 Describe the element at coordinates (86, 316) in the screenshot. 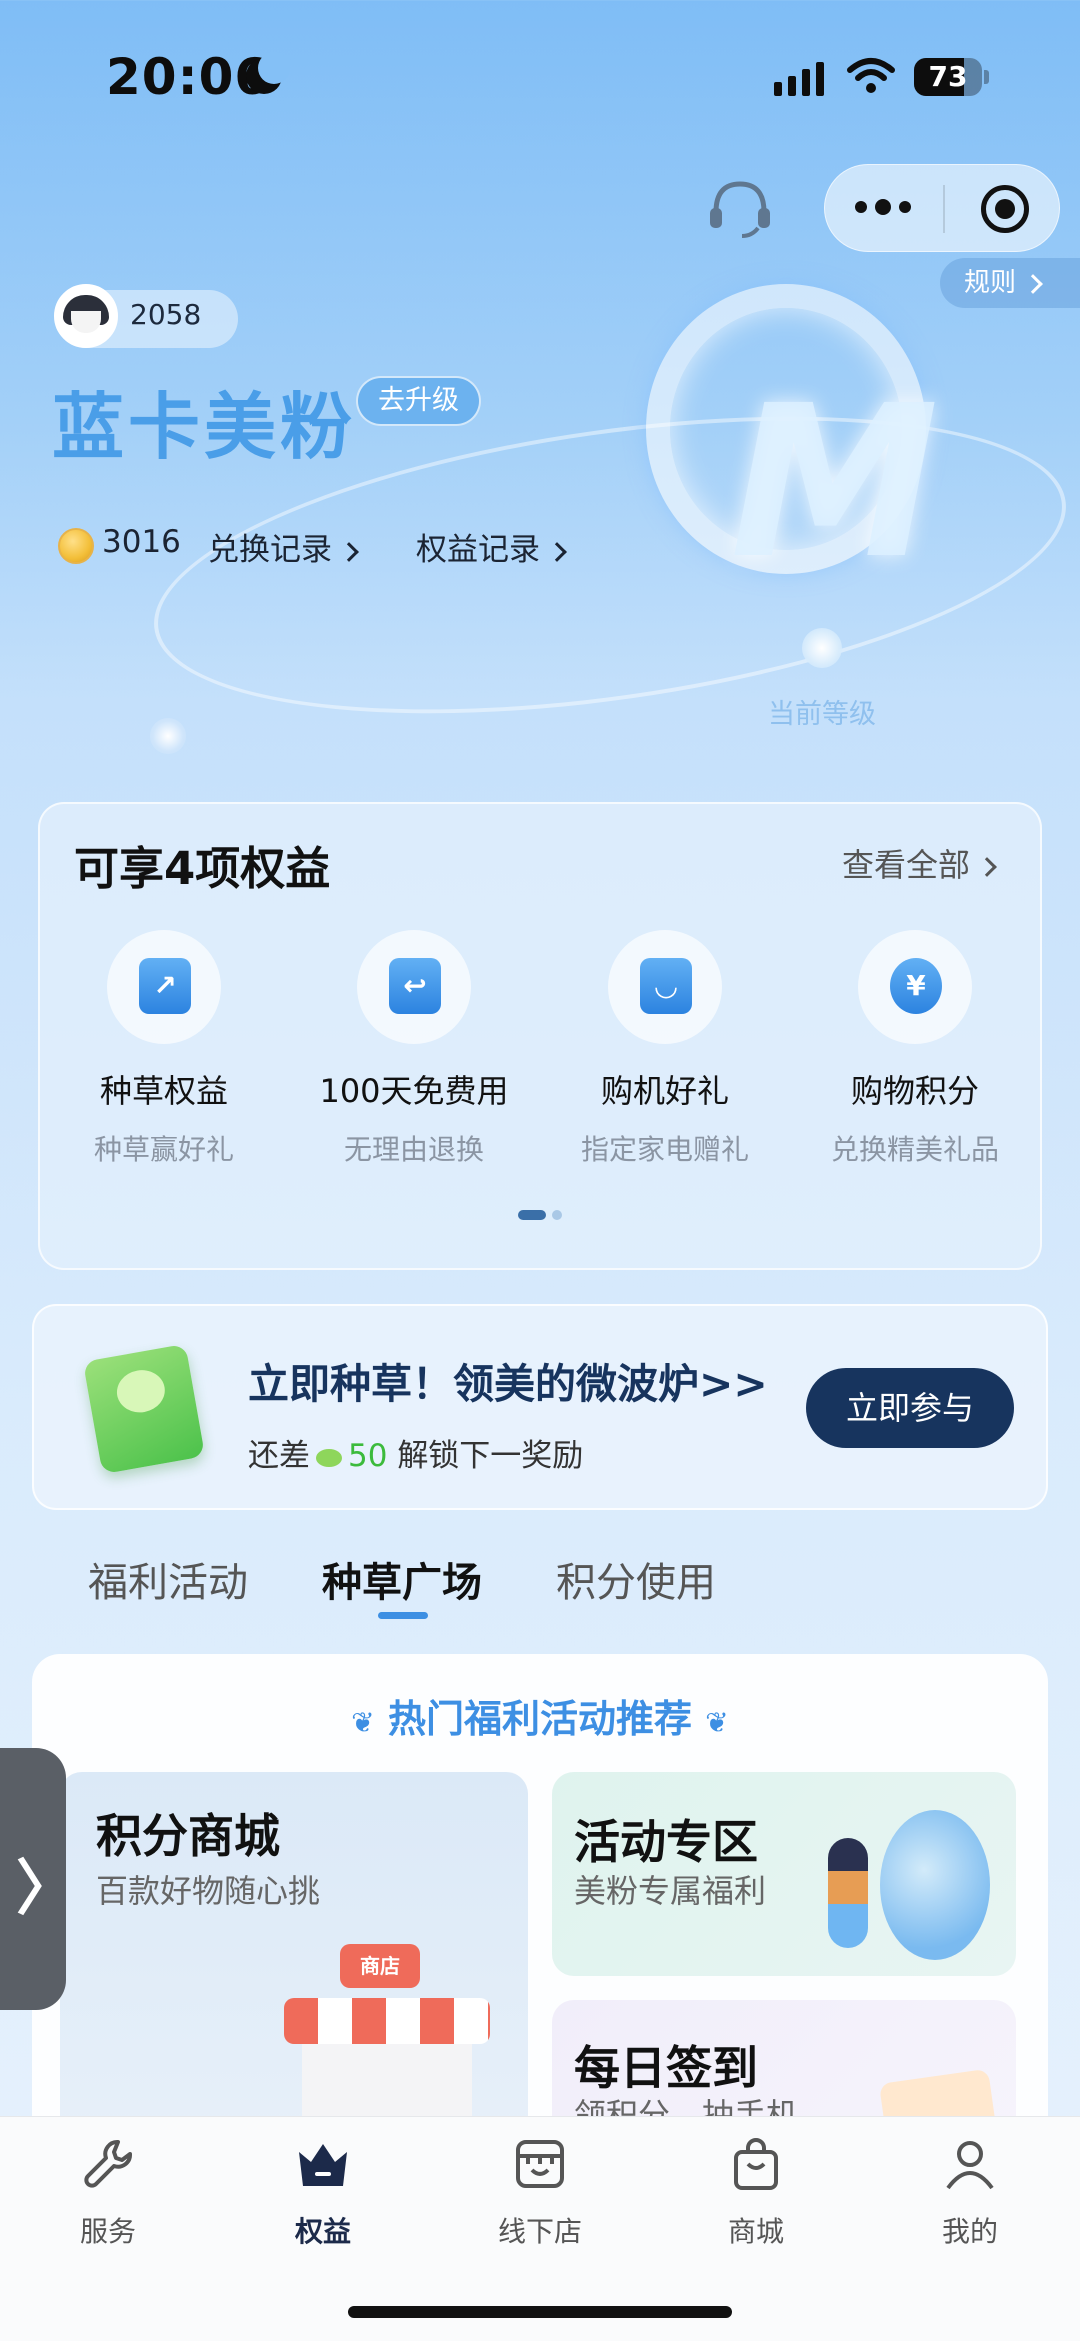

I see `avatar` at that location.